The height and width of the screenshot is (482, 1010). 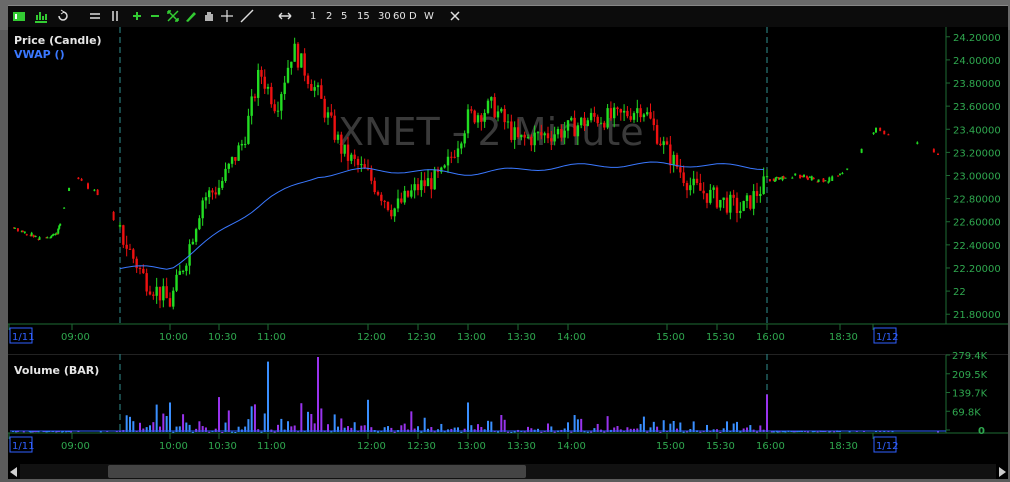 What do you see at coordinates (413, 17) in the screenshot?
I see `period-button-D: D` at bounding box center [413, 17].